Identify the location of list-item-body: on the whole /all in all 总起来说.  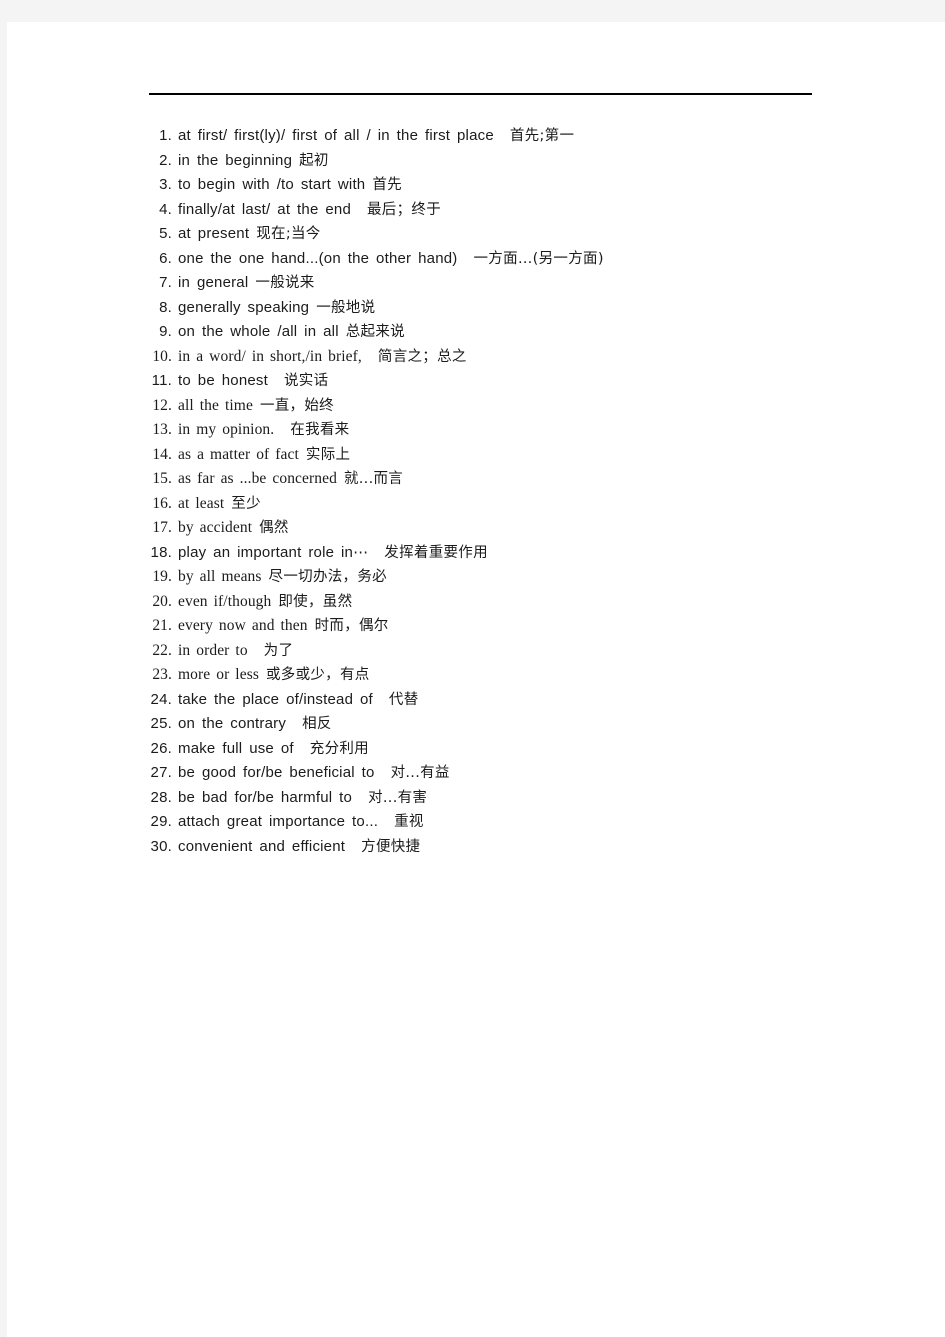
(291, 332).